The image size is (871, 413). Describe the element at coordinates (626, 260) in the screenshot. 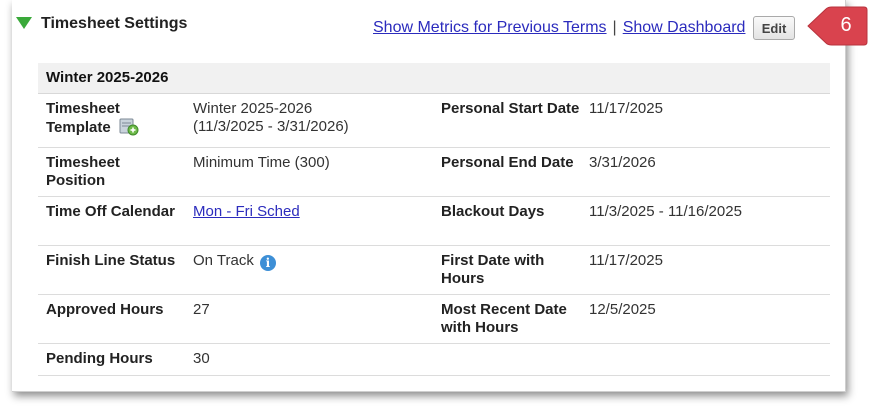

I see `first-date-with-hours-value: 11/17/2025` at that location.